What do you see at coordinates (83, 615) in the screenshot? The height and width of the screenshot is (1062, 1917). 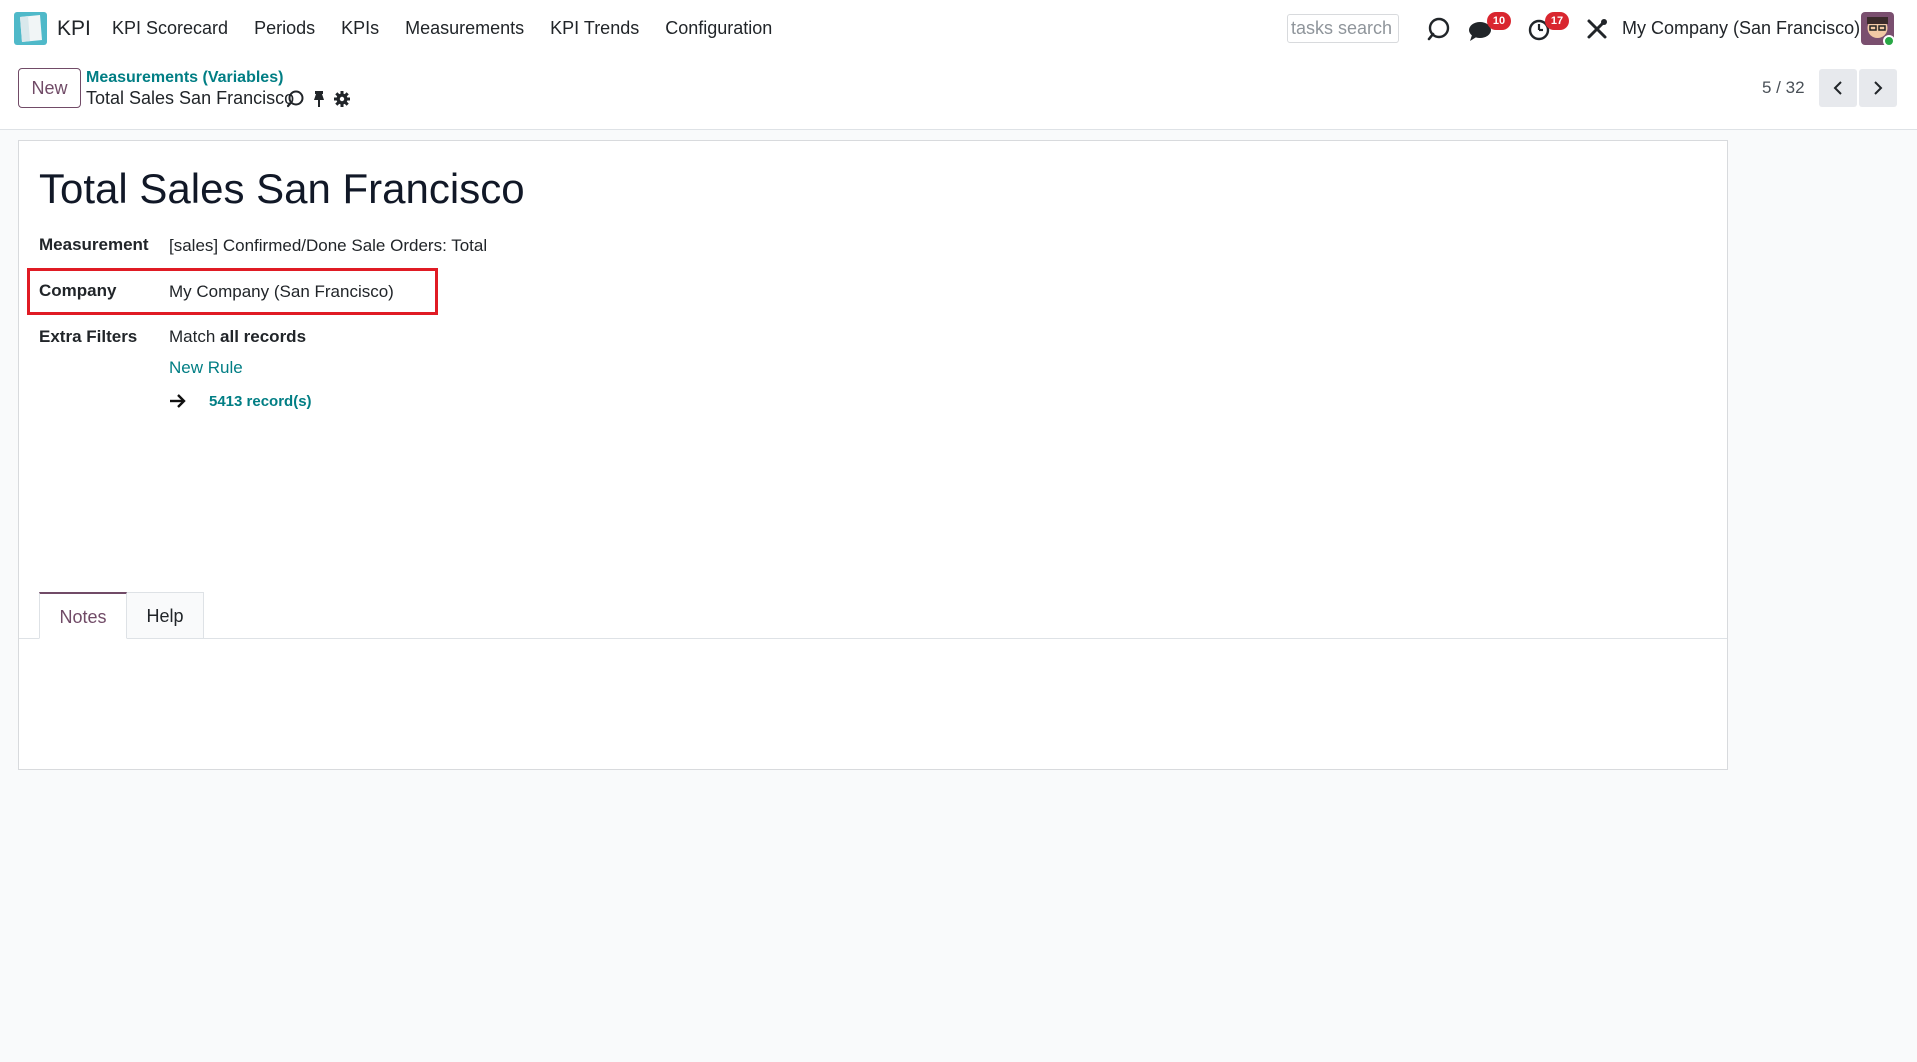 I see `tab-notes: Notes` at bounding box center [83, 615].